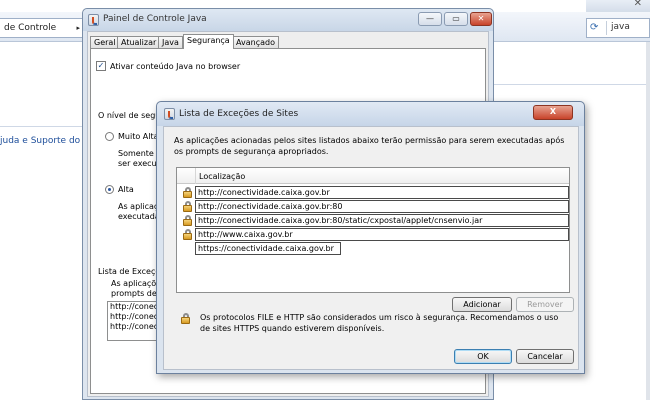 The image size is (650, 400). What do you see at coordinates (175, 66) in the screenshot?
I see `enable-java-label: Ativar conteúdo Java no browser` at bounding box center [175, 66].